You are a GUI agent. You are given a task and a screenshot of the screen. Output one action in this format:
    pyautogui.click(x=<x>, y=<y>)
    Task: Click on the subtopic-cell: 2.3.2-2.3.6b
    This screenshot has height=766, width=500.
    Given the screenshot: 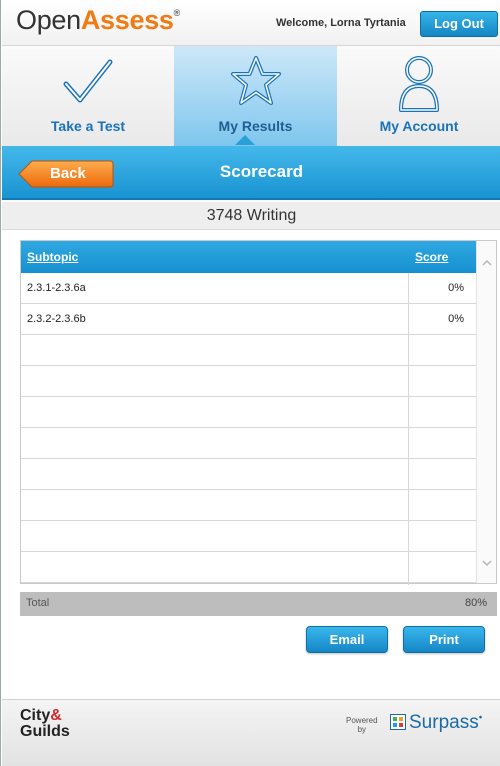 What is the action you would take?
    pyautogui.click(x=56, y=319)
    